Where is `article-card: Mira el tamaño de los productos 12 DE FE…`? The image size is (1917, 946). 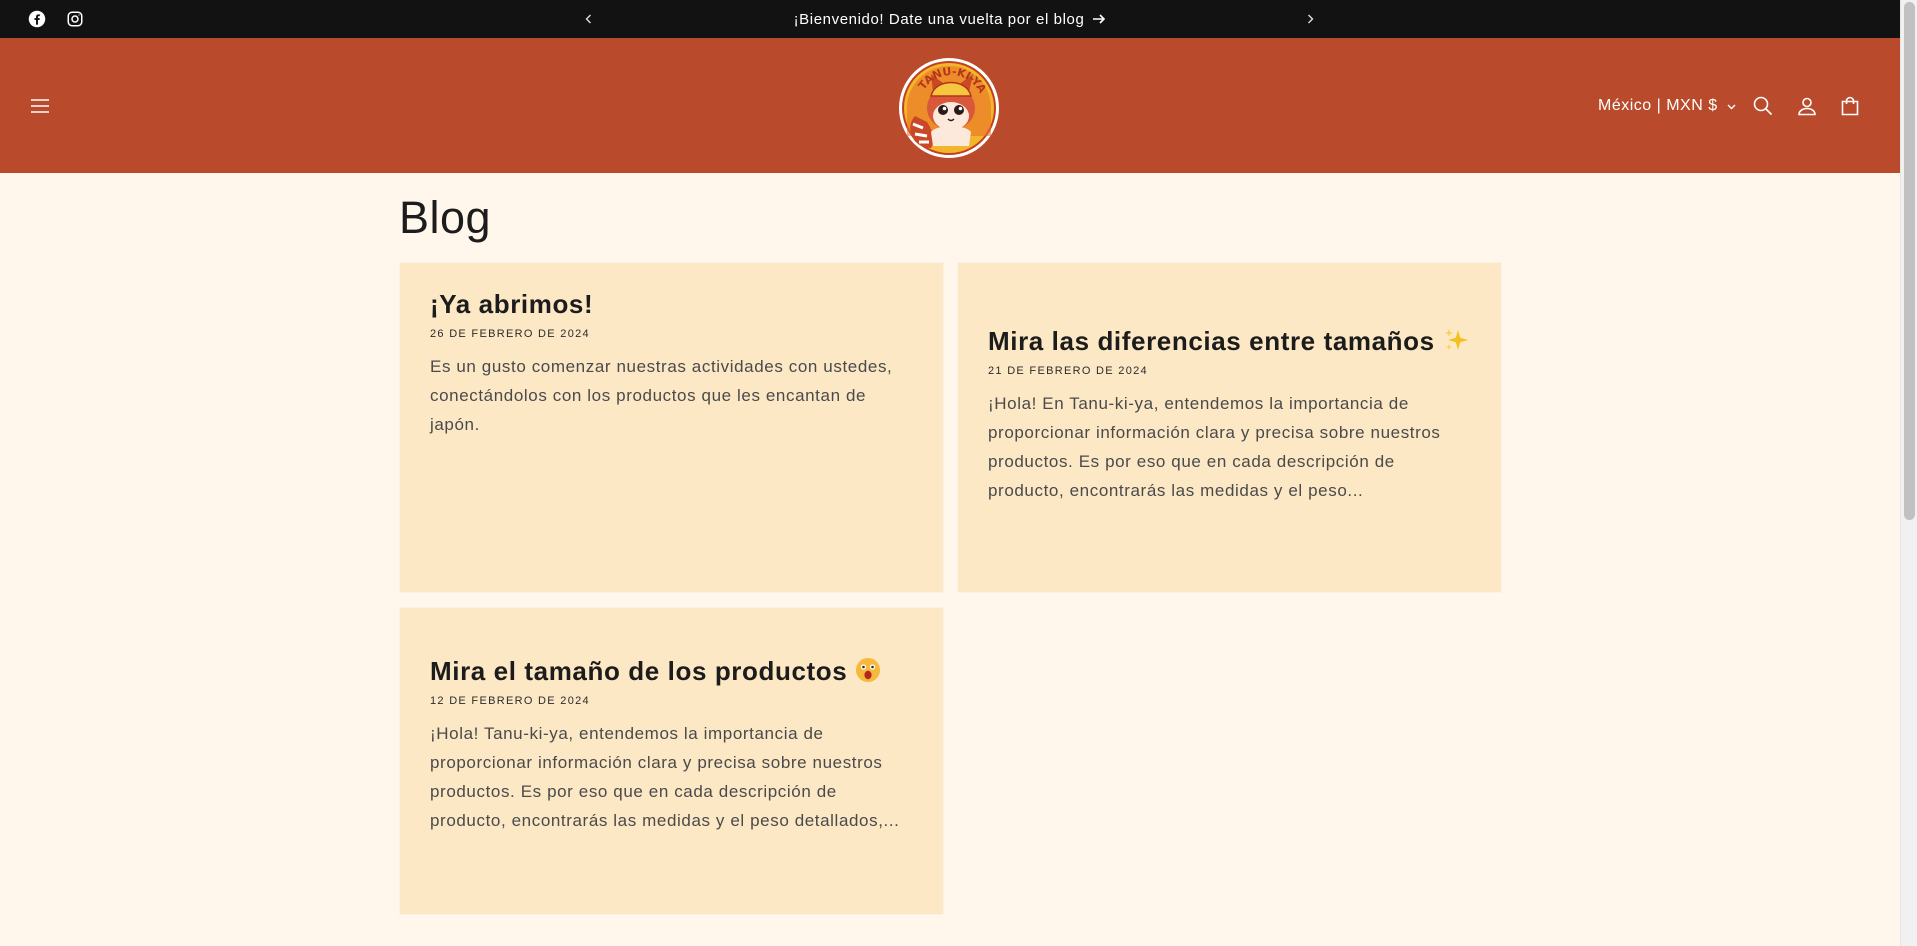 article-card: Mira el tamaño de los productos 12 DE FE… is located at coordinates (671, 761).